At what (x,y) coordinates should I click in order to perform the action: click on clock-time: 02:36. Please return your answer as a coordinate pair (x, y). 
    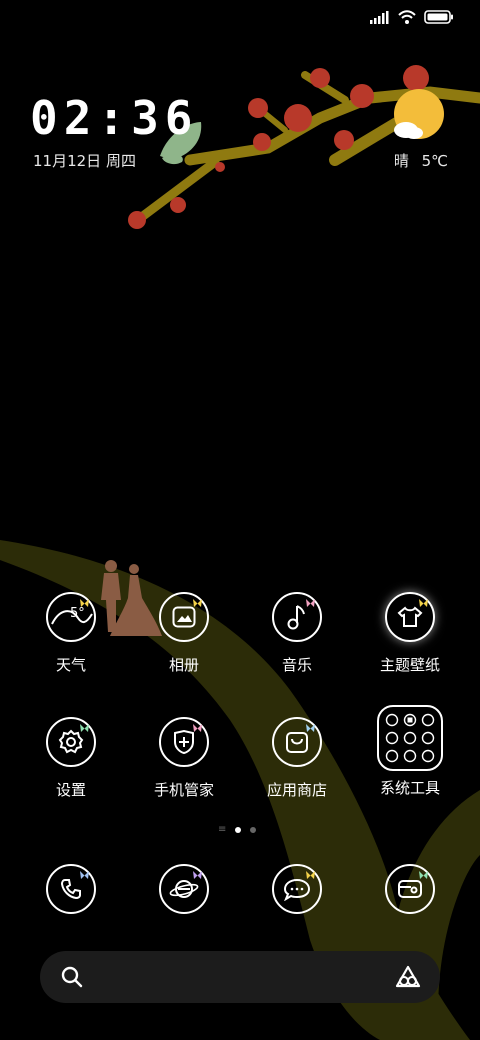
    Looking at the image, I should click on (114, 118).